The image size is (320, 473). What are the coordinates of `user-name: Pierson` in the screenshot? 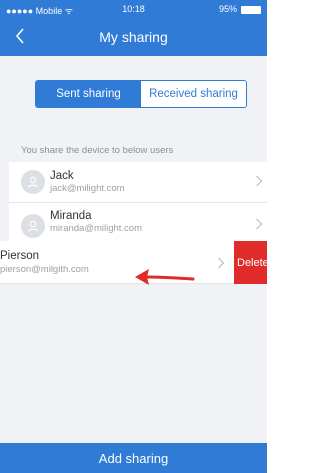 It's located at (19, 256).